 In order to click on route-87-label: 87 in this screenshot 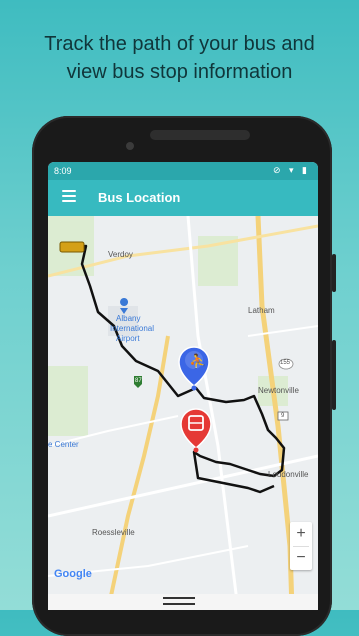, I will do `click(138, 381)`.